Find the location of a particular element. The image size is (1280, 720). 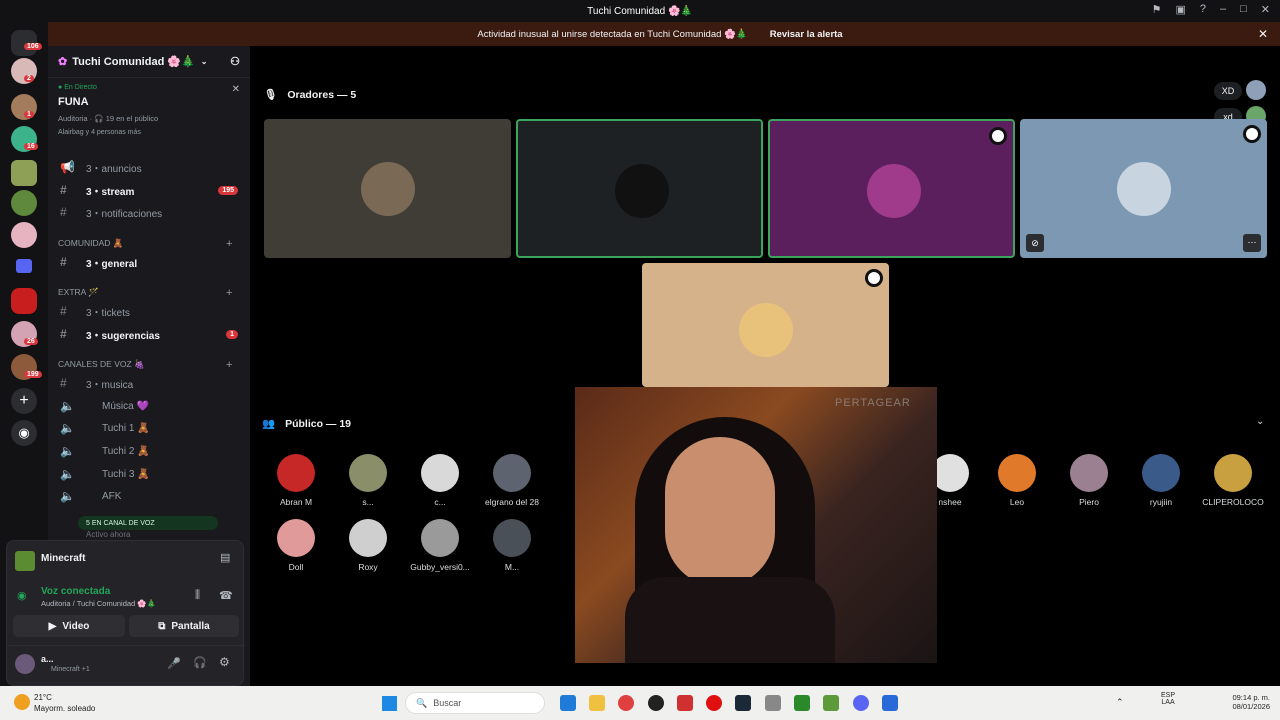

server-header: ✿ Tuchi Comunidad 🌸🎄 ⌄ ⚇ is located at coordinates (149, 62).